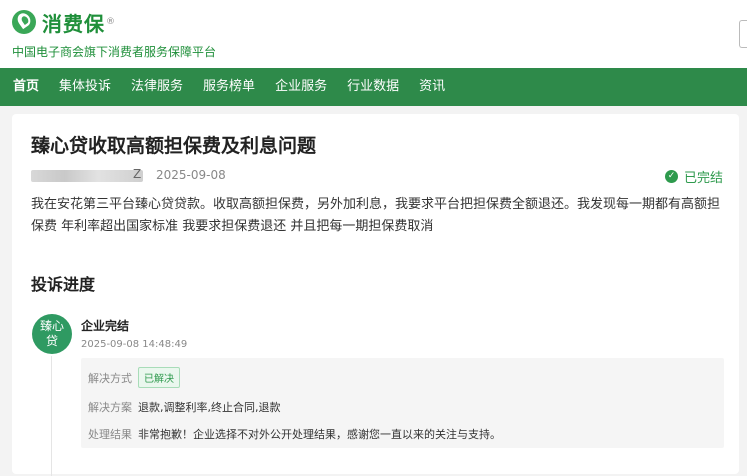 This screenshot has width=747, height=476. Describe the element at coordinates (52, 334) in the screenshot. I see `company-avatar: 臻心贷` at that location.